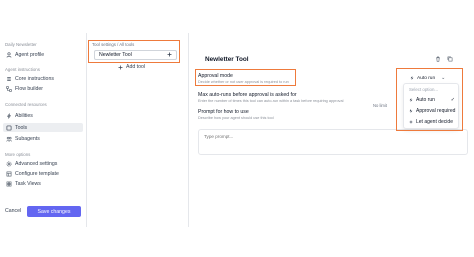 The image size is (474, 257). I want to click on option-label: Auto run, so click(425, 100).